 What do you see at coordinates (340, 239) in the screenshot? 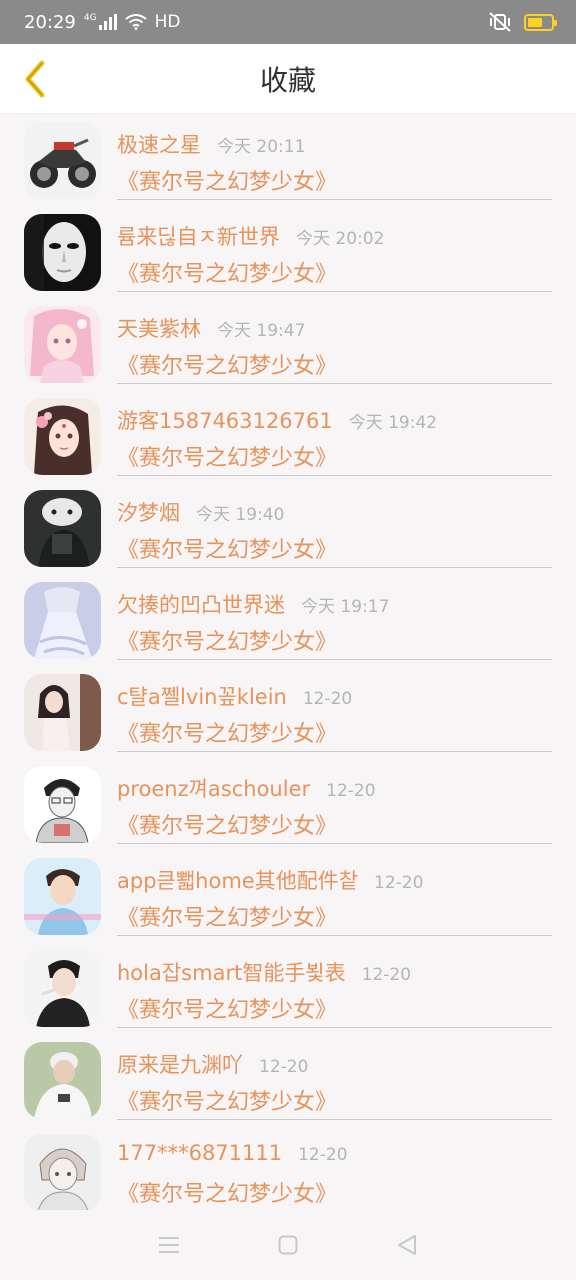
I see `timestamp: 今天 20:02` at bounding box center [340, 239].